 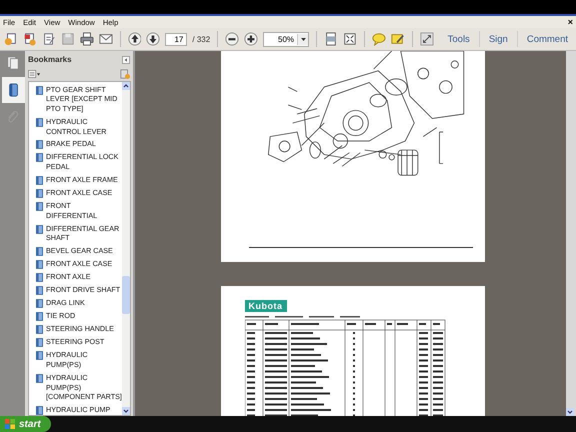 What do you see at coordinates (459, 39) in the screenshot?
I see `toolbar-link: Tools` at bounding box center [459, 39].